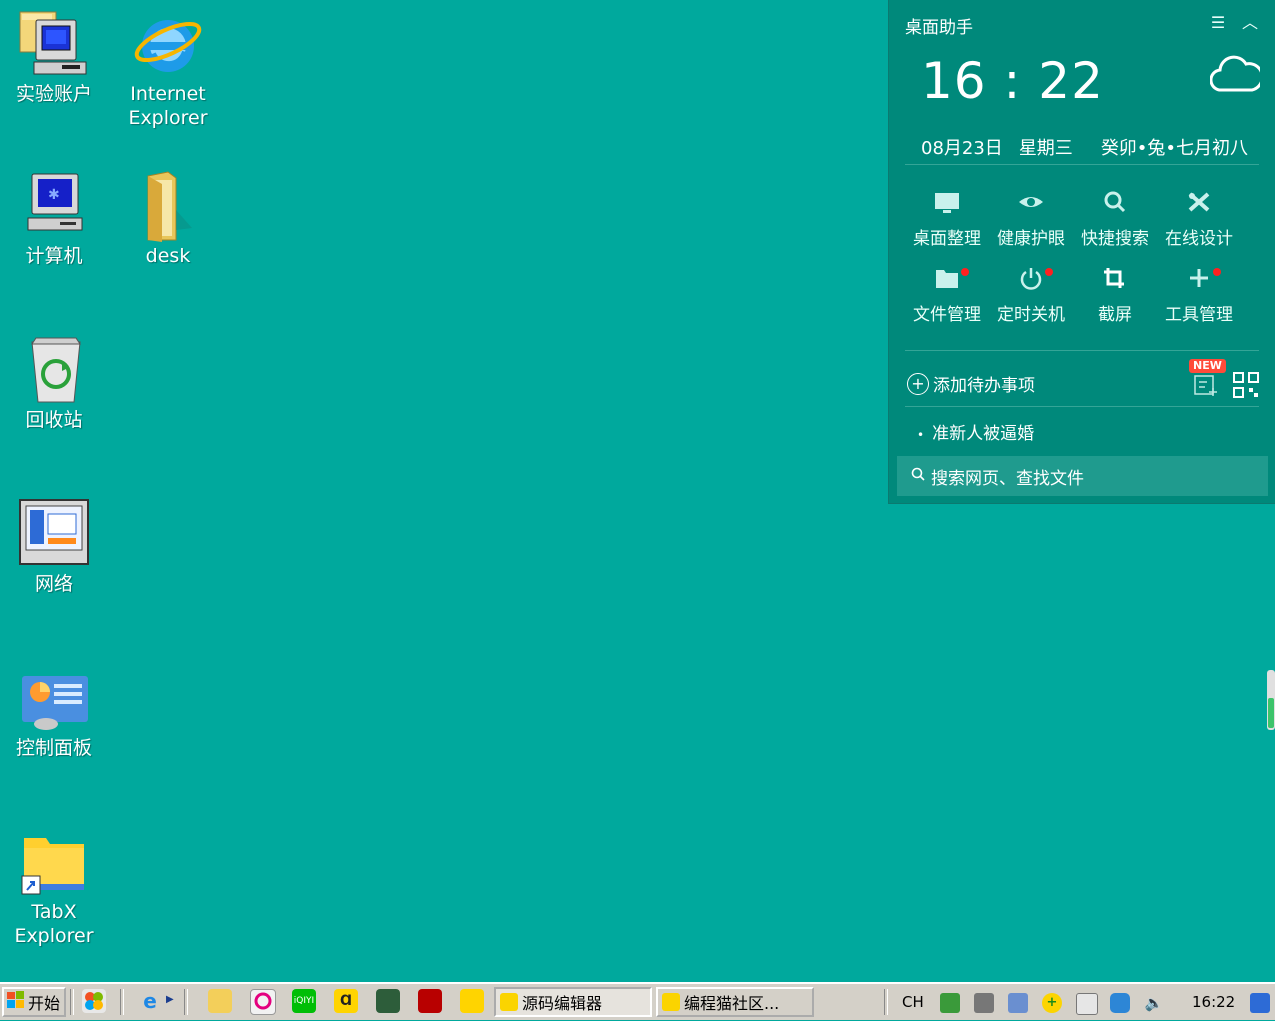 Image resolution: width=1275 pixels, height=1021 pixels. What do you see at coordinates (263, 1002) in the screenshot?
I see `photo-app-icon` at bounding box center [263, 1002].